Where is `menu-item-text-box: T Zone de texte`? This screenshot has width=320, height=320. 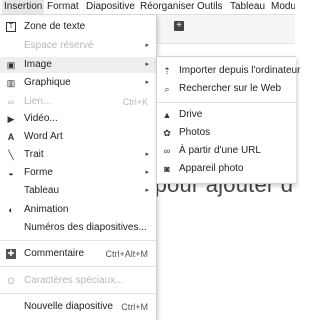
menu-item-text-box: T Zone de texte is located at coordinates (78, 27).